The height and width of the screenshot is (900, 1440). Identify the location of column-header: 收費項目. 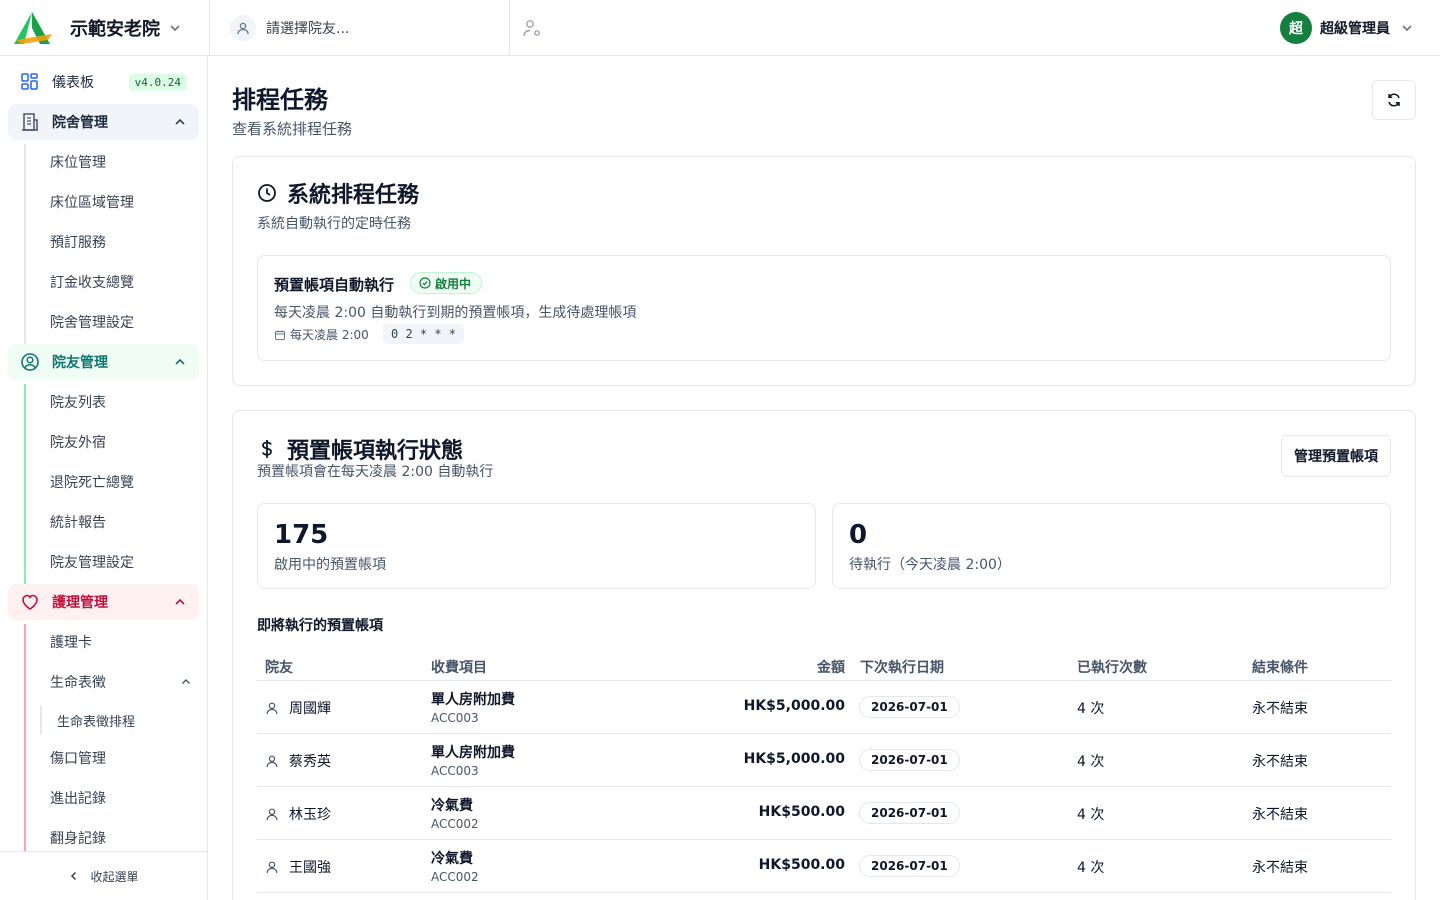
(459, 668).